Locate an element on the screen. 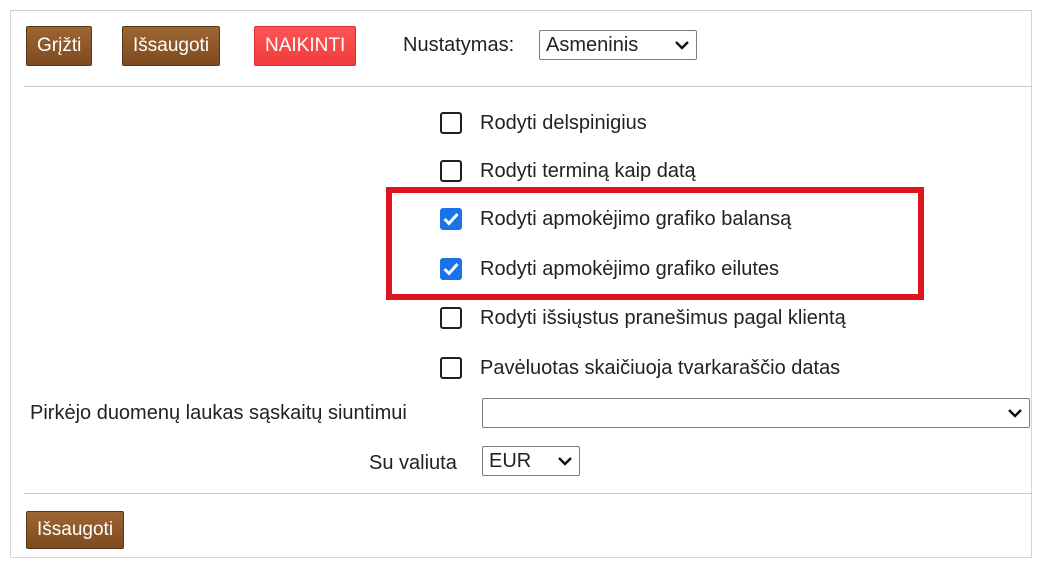 The width and height of the screenshot is (1040, 564). back-button: Grįžti is located at coordinates (59, 46).